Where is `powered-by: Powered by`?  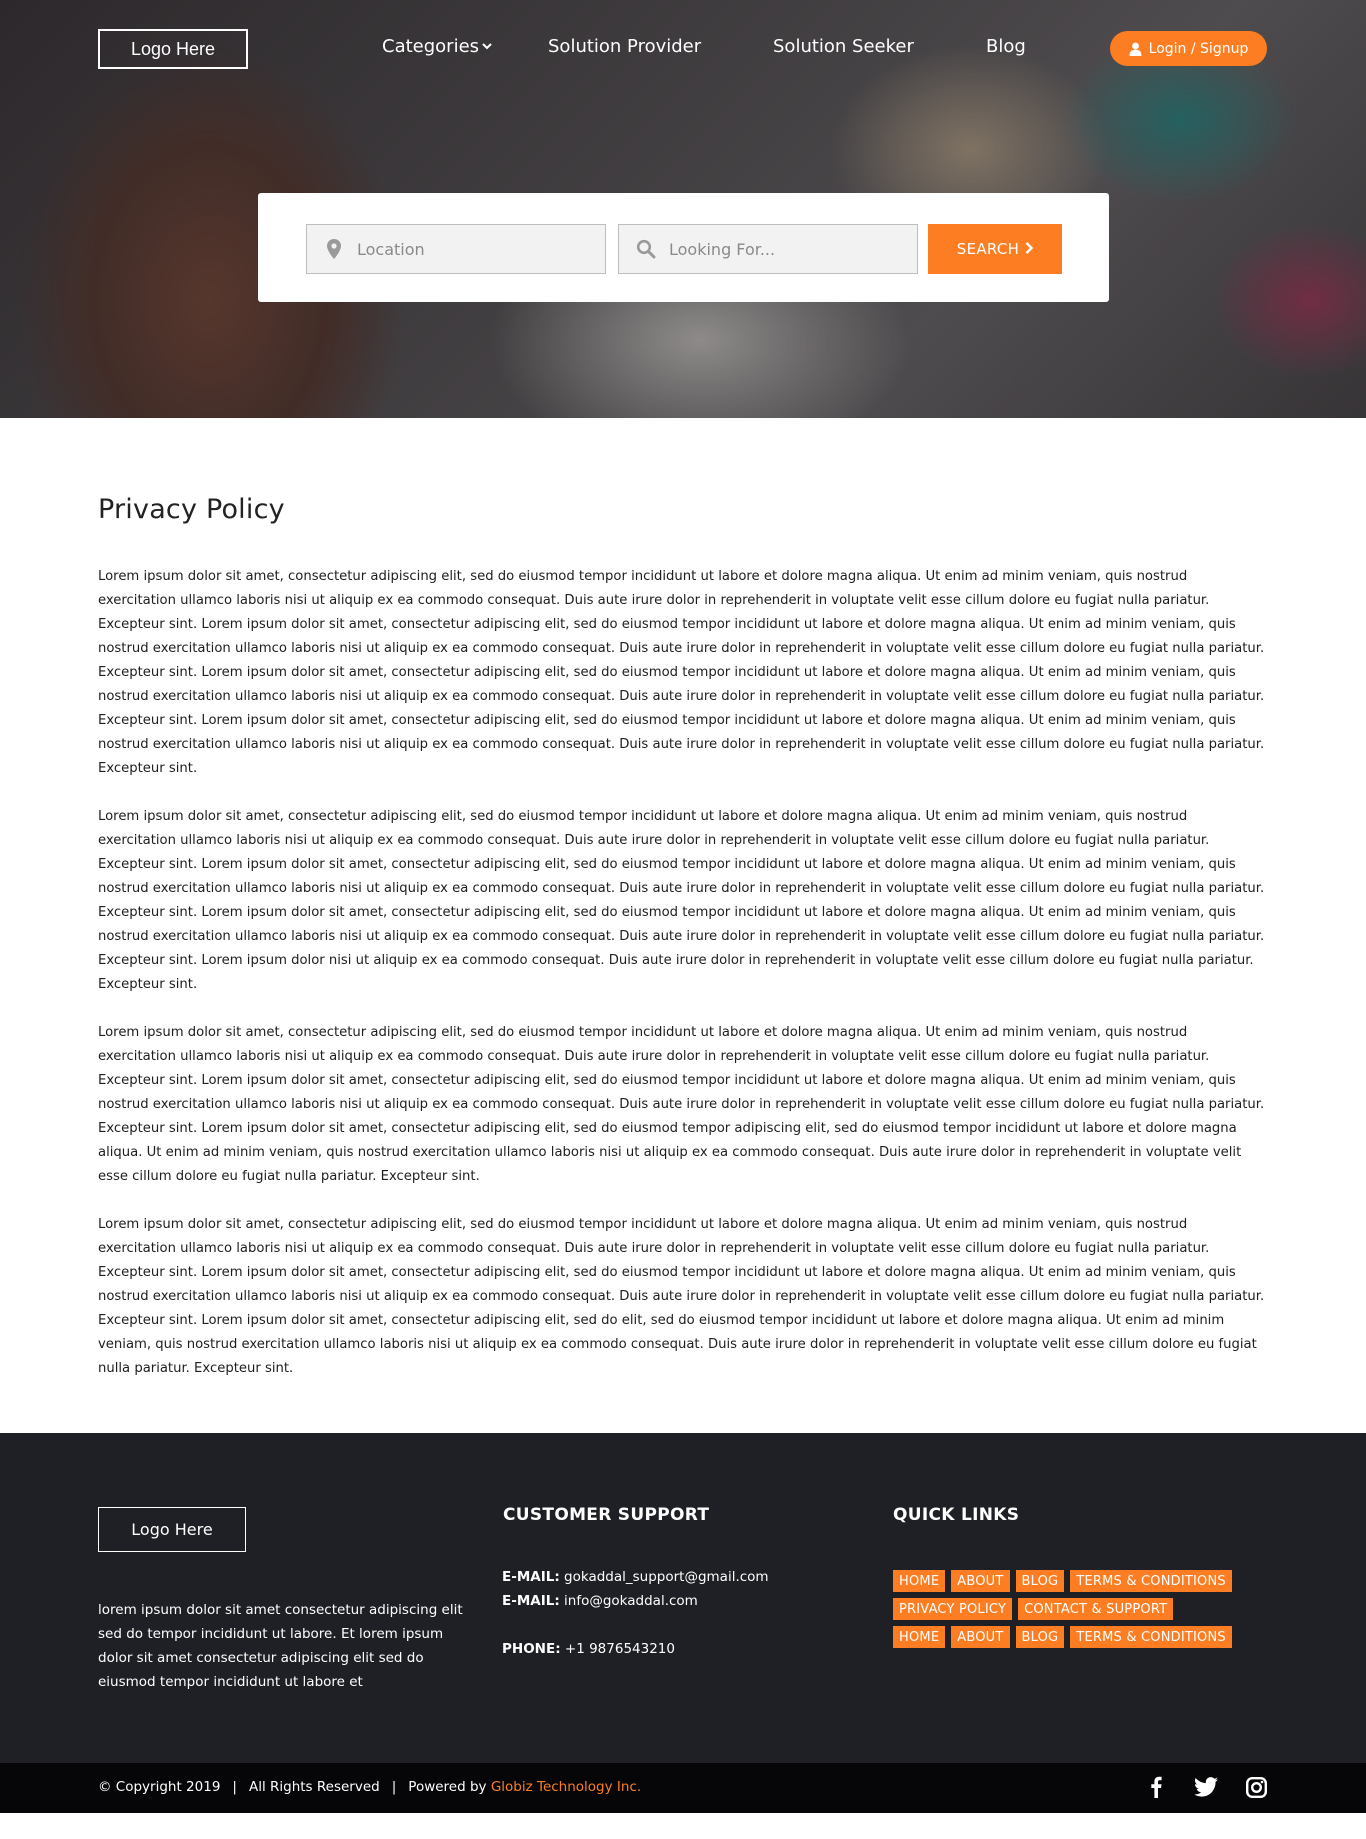
powered-by: Powered by is located at coordinates (447, 1787).